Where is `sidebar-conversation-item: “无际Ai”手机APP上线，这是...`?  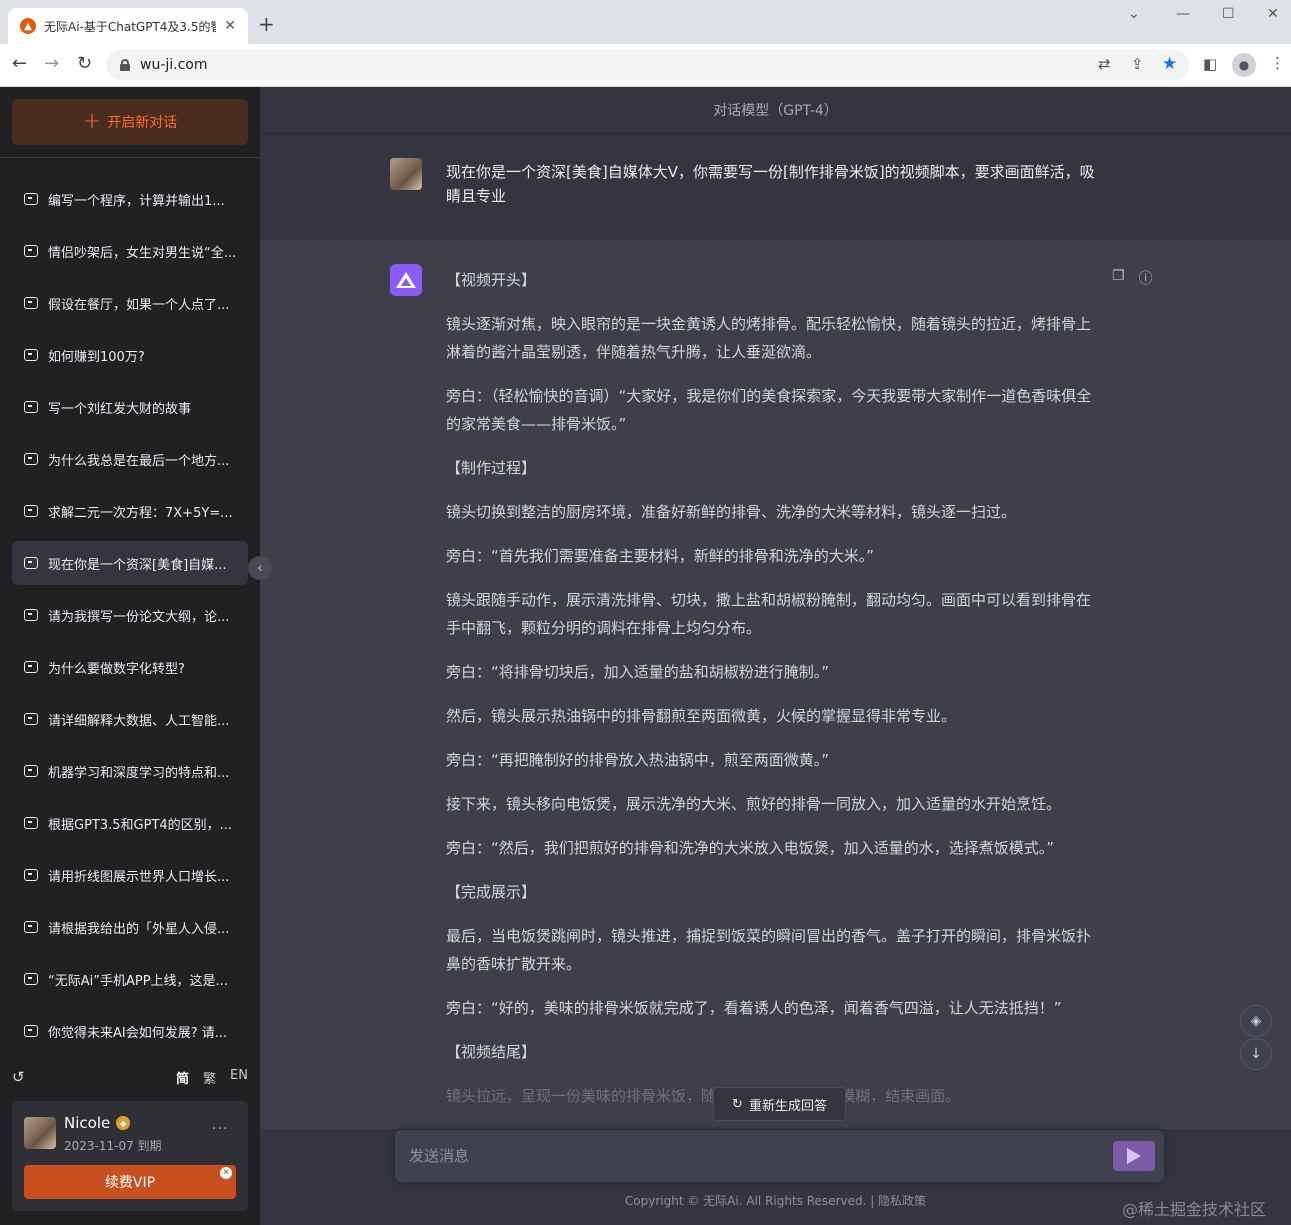
sidebar-conversation-item: “无际Ai”手机APP上线，这是... is located at coordinates (130, 979).